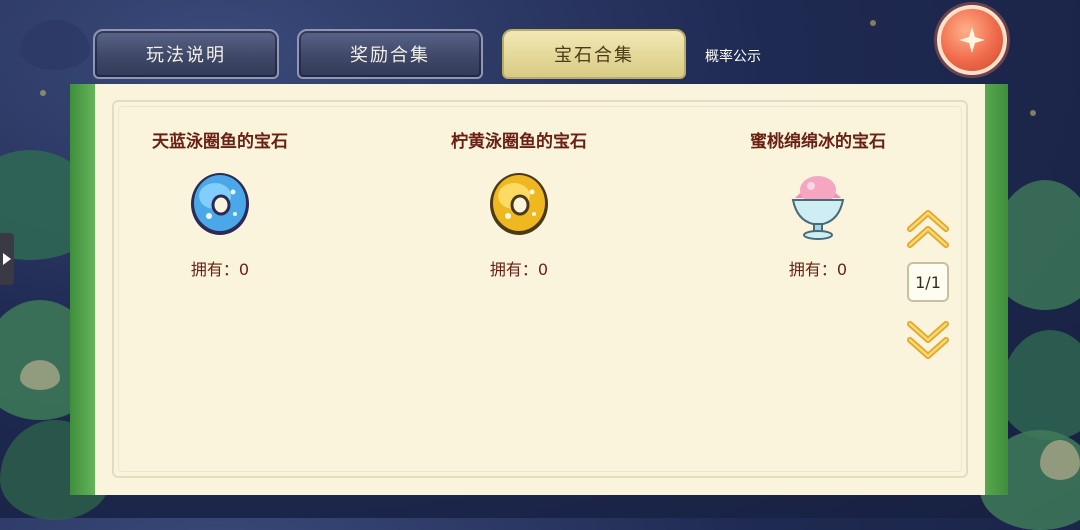  I want to click on close-icon, so click(972, 40).